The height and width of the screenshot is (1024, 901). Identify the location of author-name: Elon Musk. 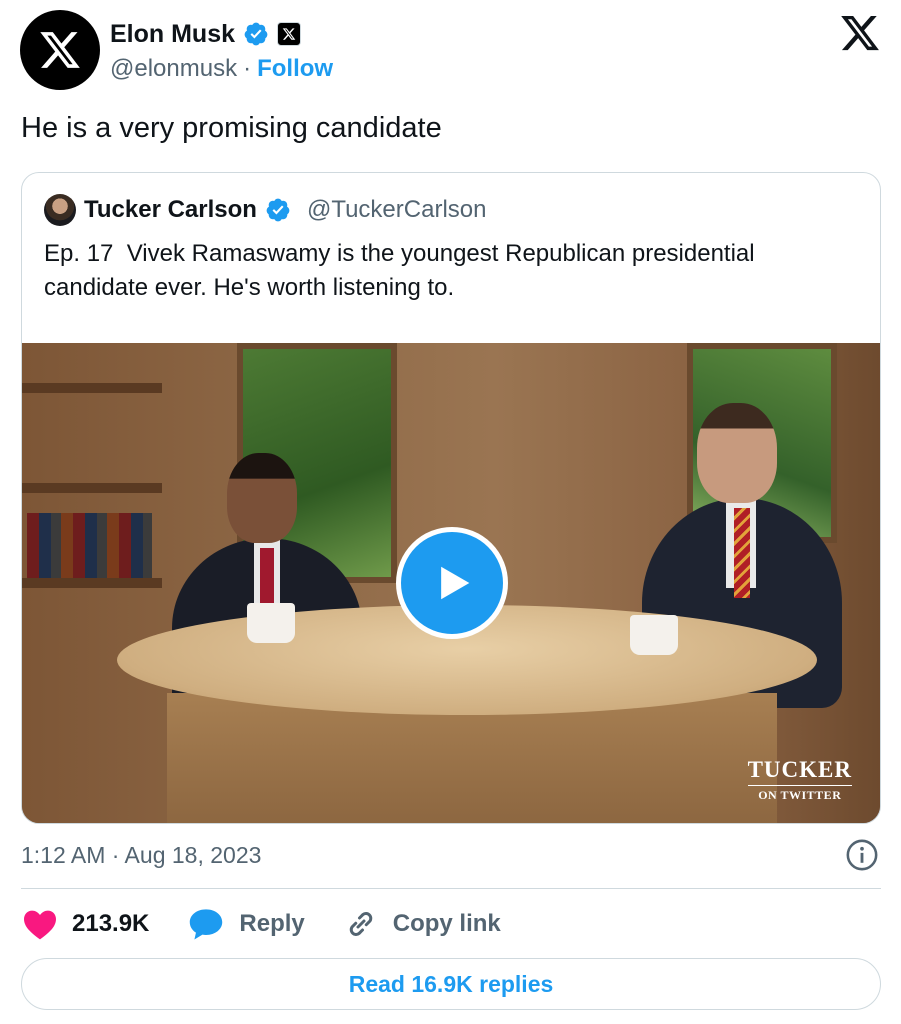
(172, 34).